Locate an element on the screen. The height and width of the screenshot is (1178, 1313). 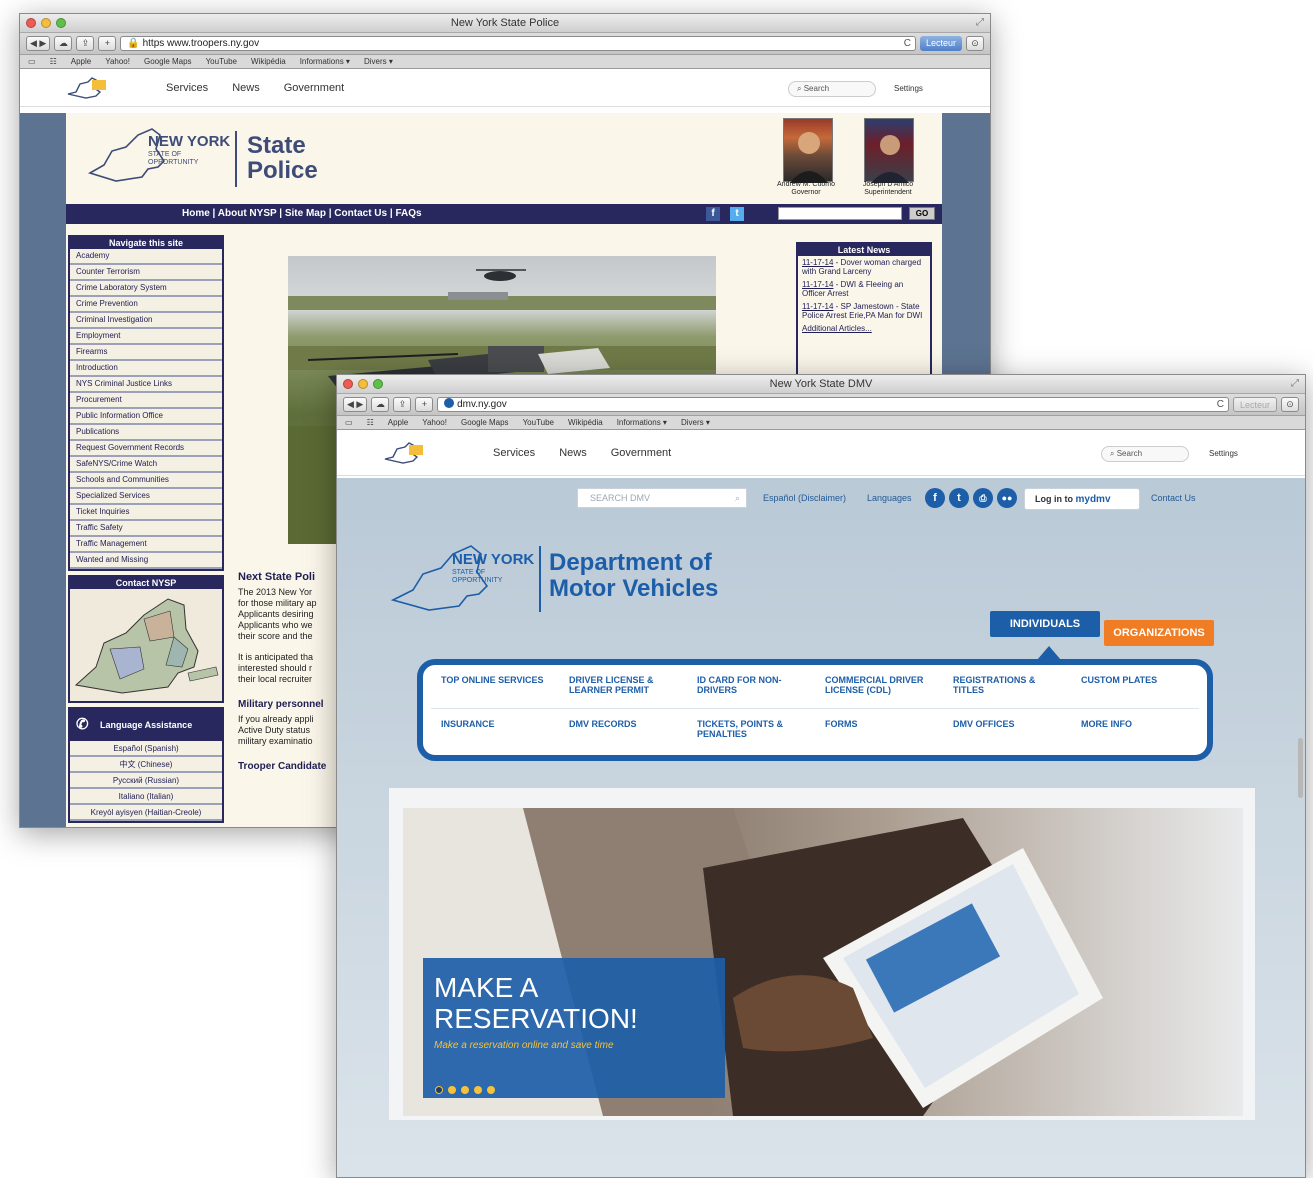
sidebar-item: Criminal Investigation is located at coordinates (146, 321).